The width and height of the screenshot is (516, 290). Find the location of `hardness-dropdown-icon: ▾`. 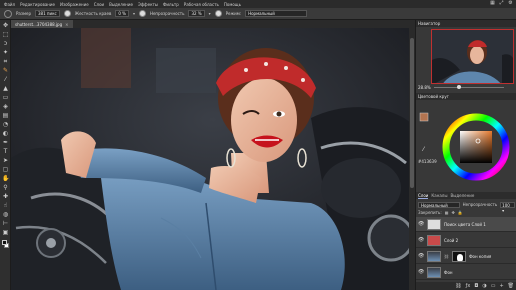

hardness-dropdown-icon: ▾ is located at coordinates (134, 13).